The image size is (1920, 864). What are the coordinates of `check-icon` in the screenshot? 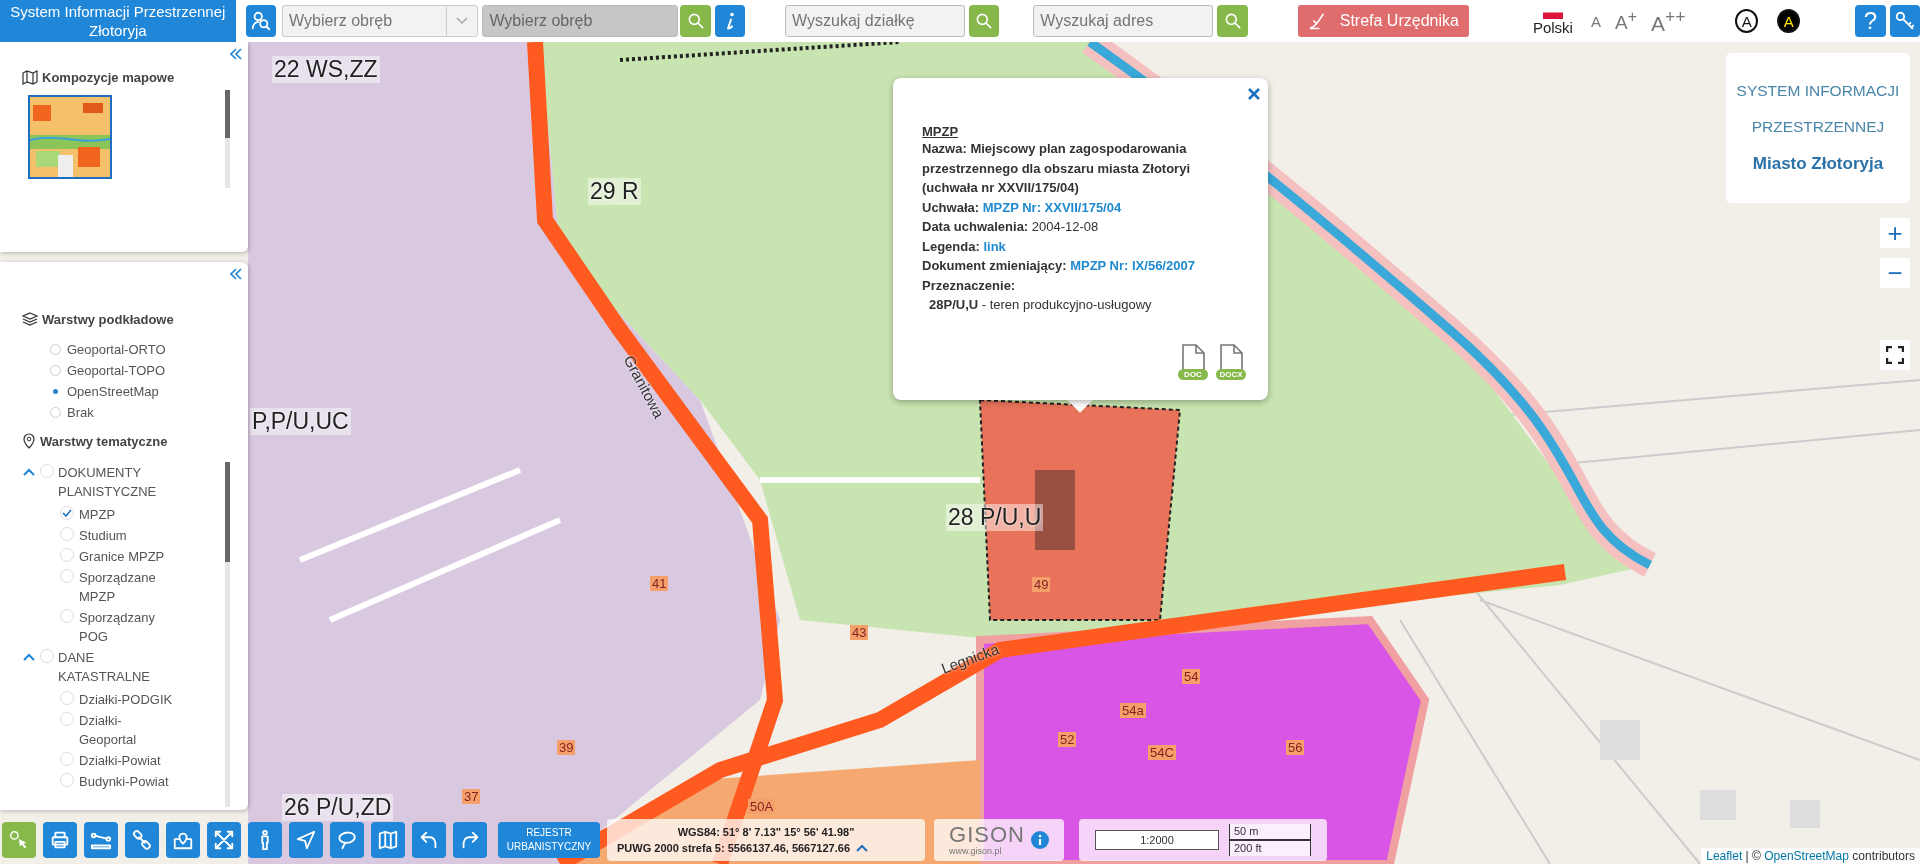 It's located at (67, 513).